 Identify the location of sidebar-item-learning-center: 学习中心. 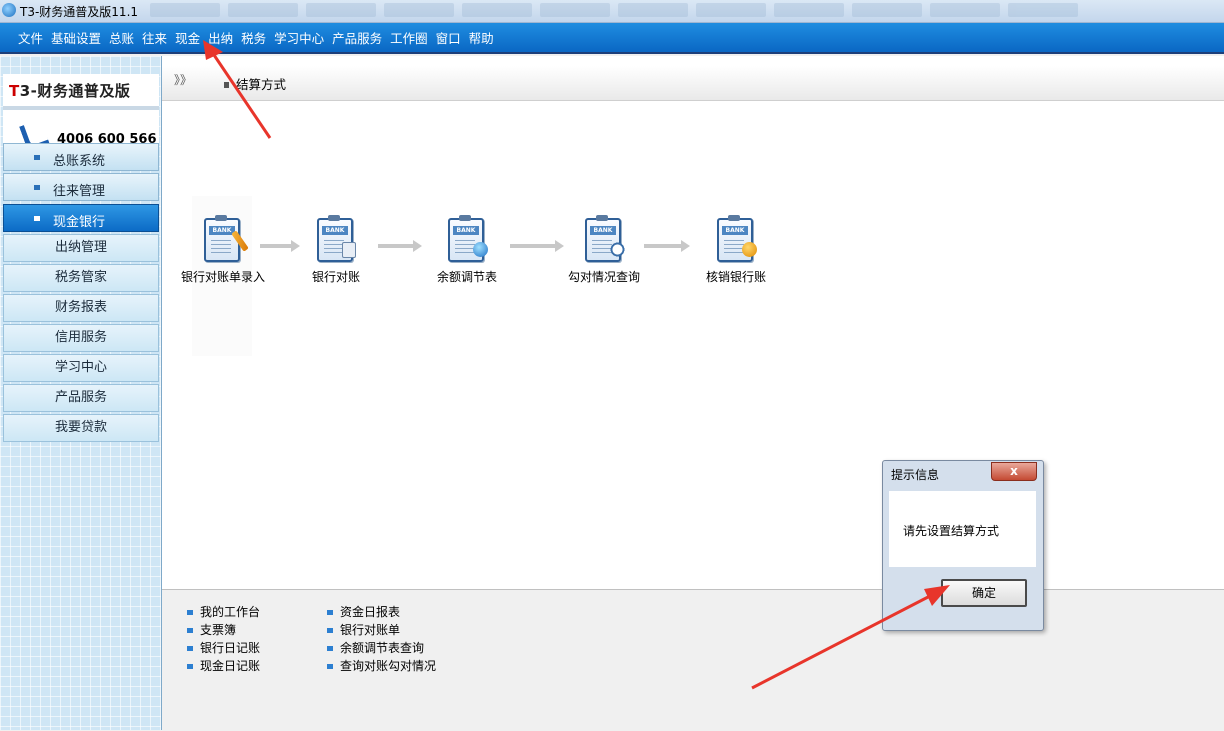
(81, 368).